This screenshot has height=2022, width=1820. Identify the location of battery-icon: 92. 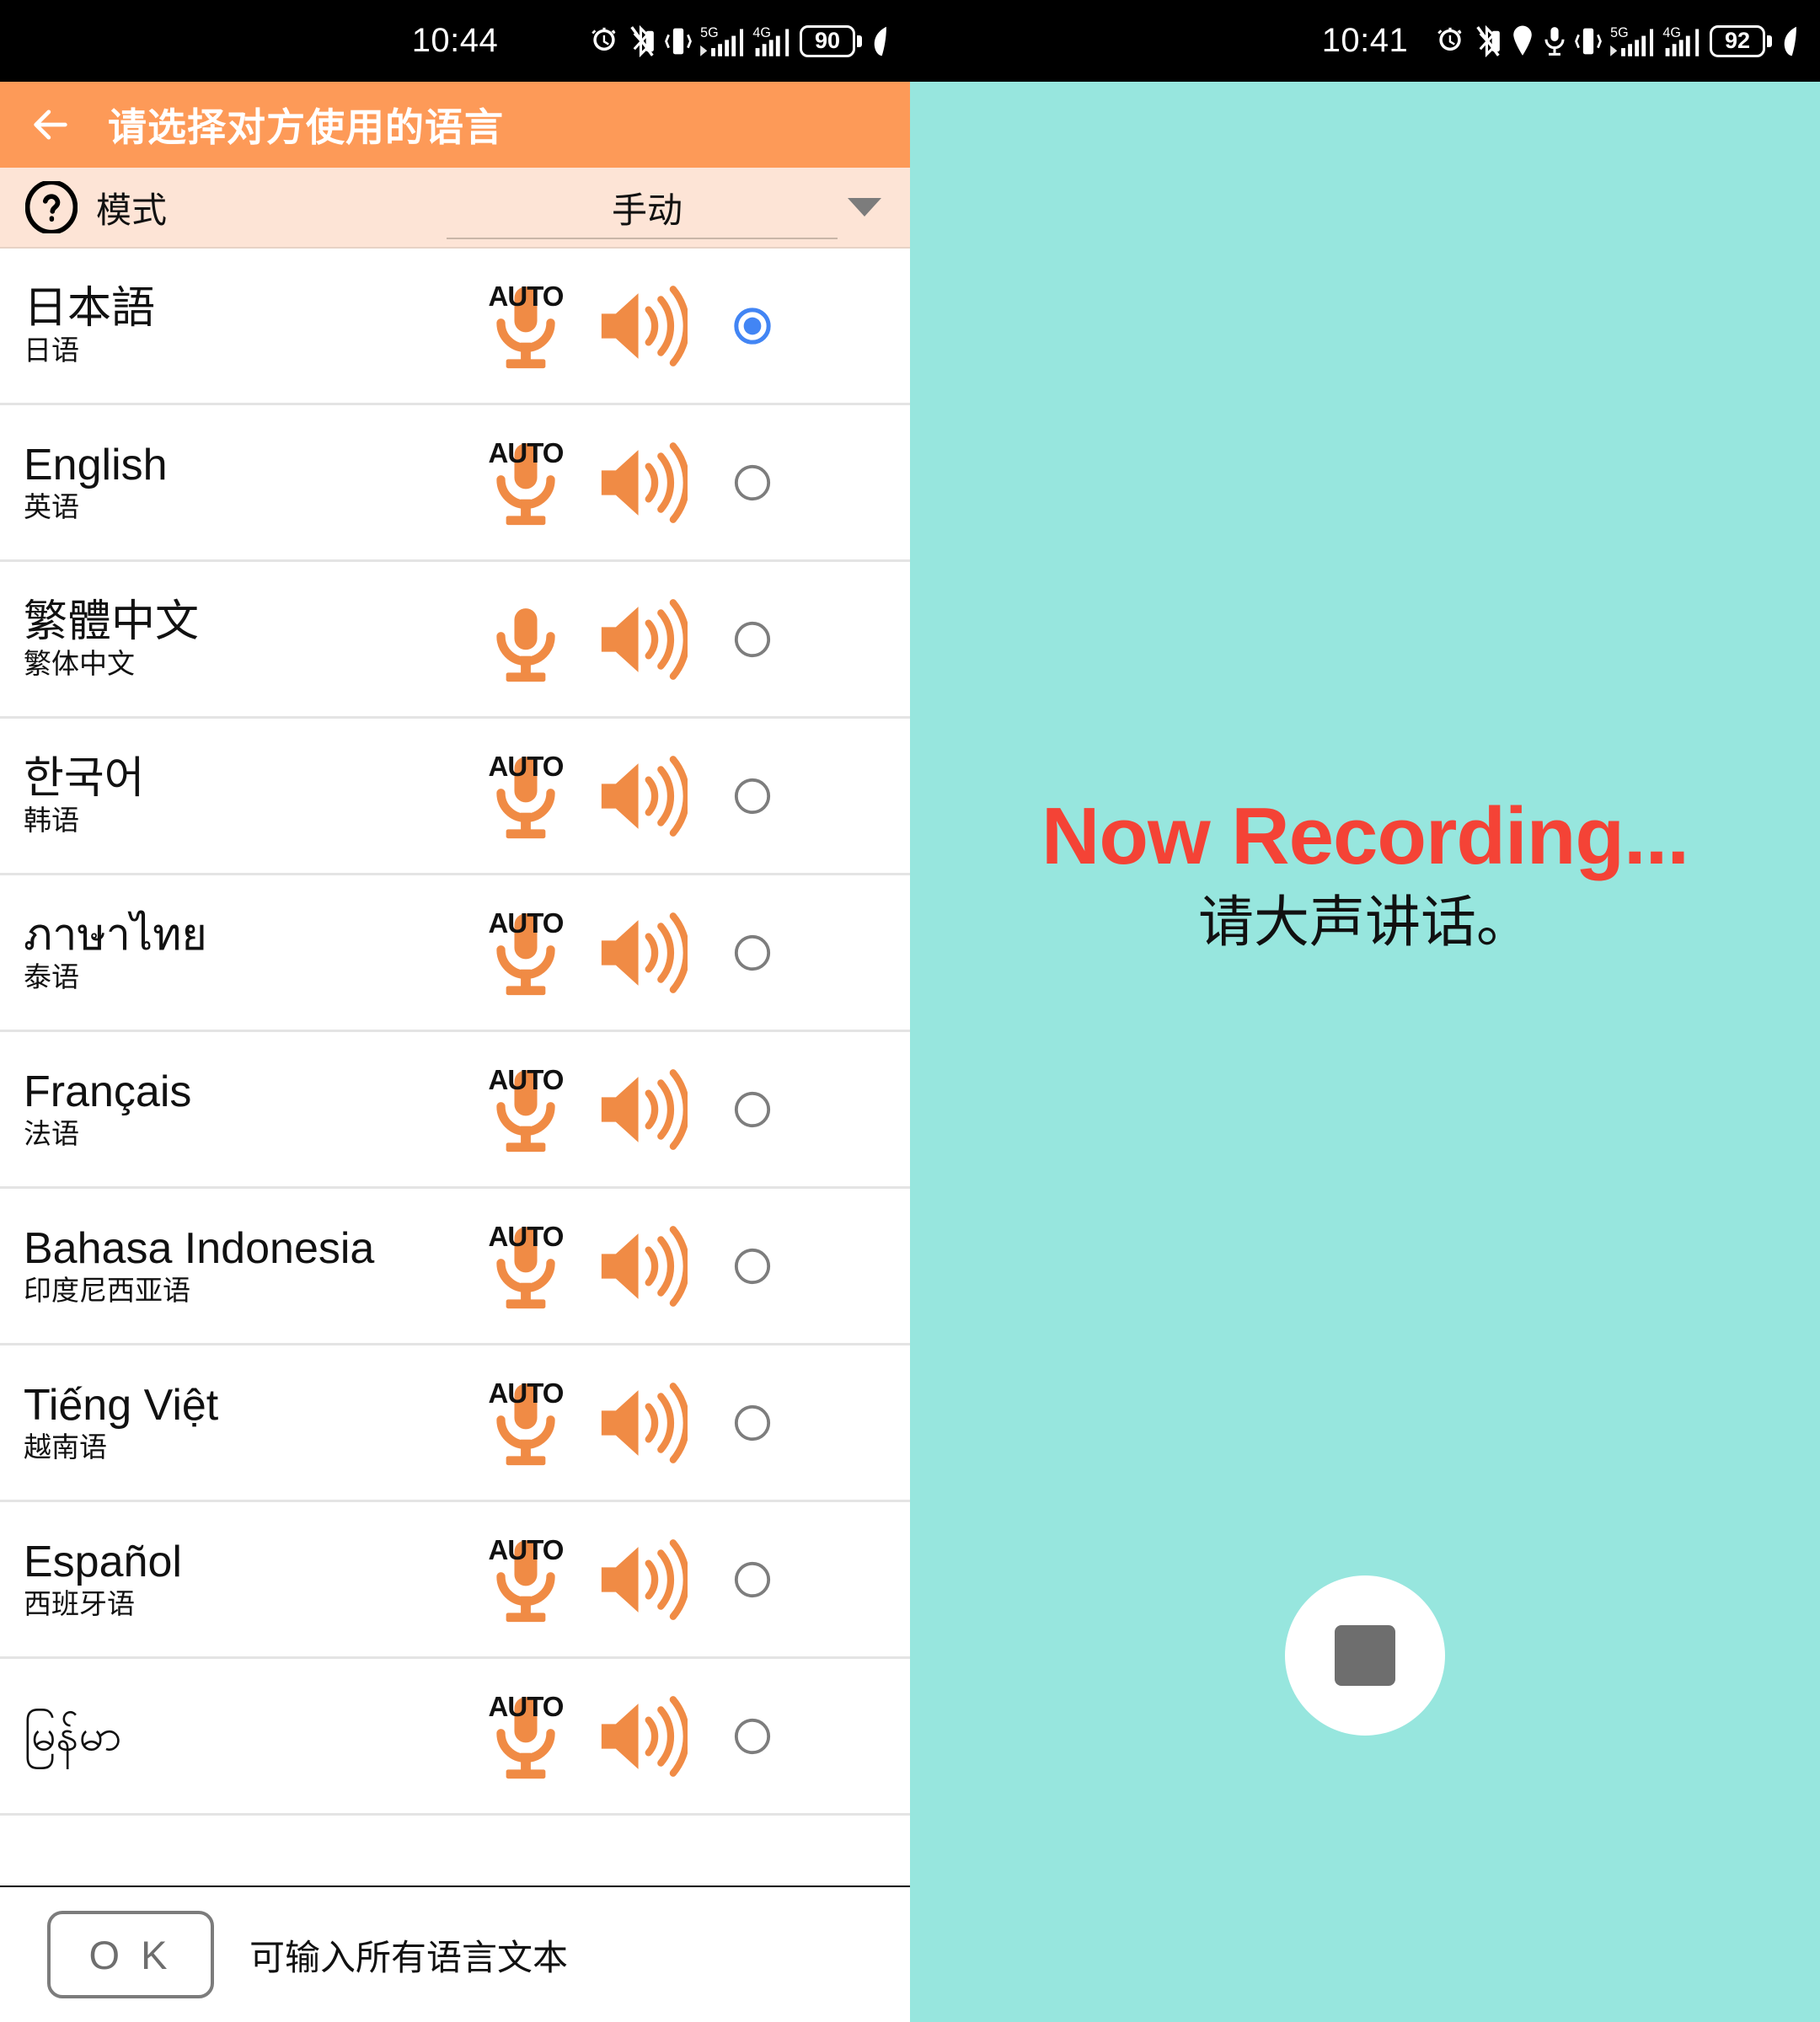
(1741, 40).